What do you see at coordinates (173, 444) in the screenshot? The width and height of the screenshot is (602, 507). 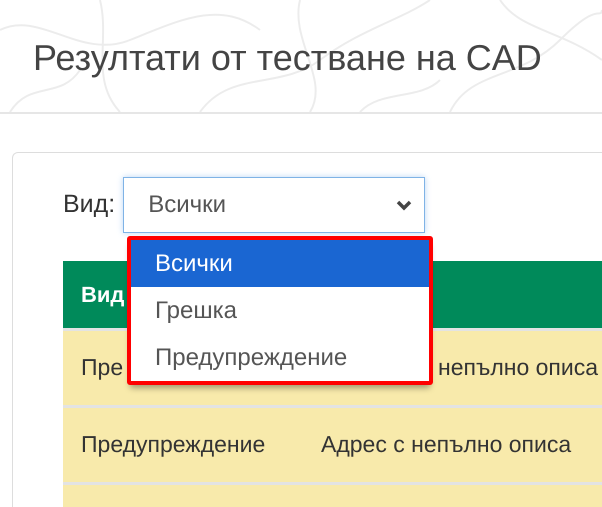 I see `table-cell: Предупреждение` at bounding box center [173, 444].